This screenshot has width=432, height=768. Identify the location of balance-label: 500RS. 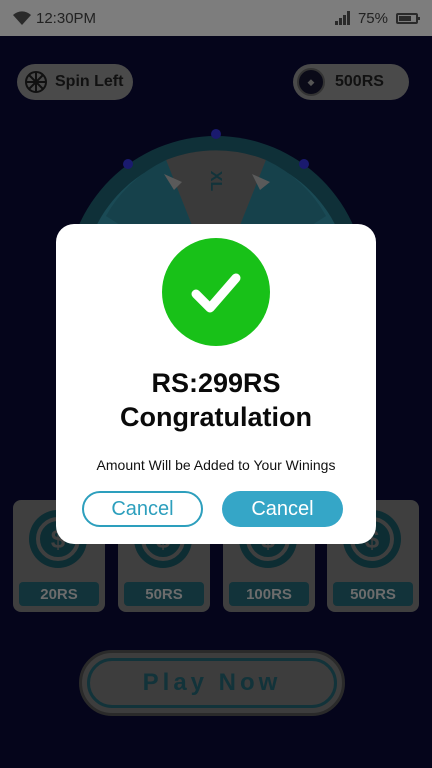
(359, 81).